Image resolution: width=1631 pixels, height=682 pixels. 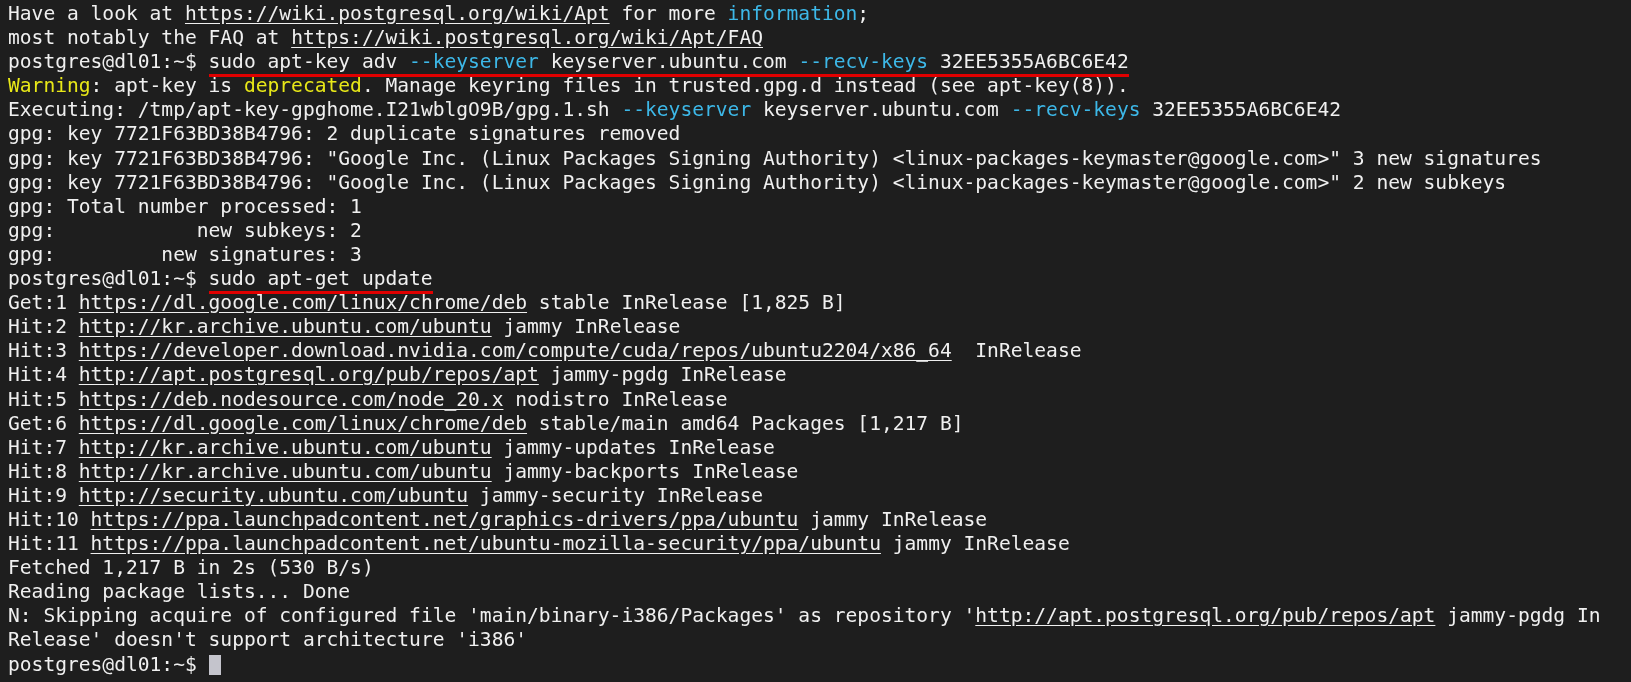 I want to click on output-line: Reading package lists... Done, so click(x=179, y=592).